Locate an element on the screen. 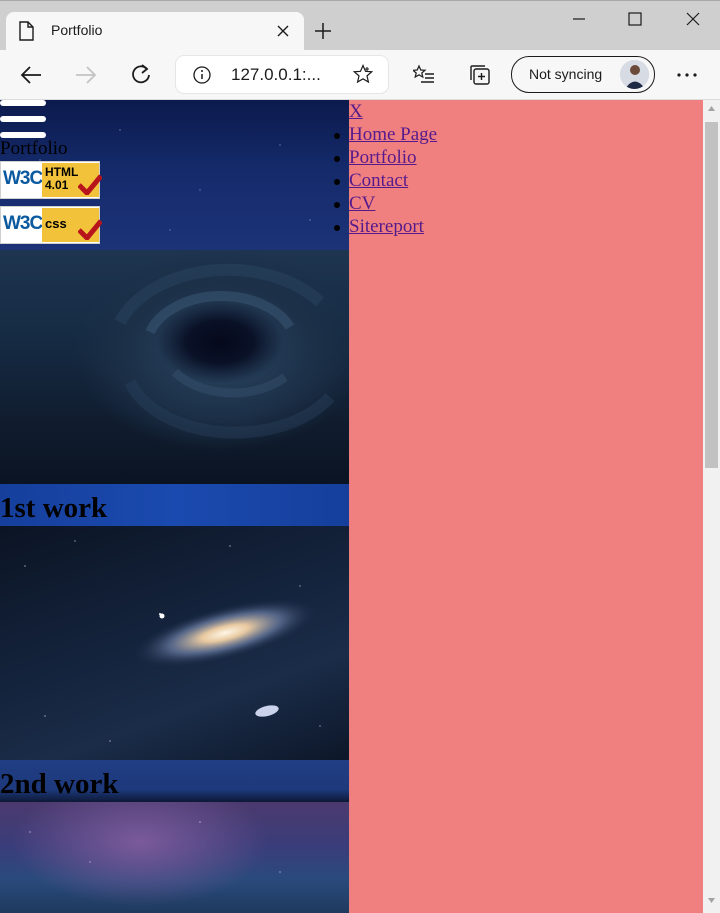  html-version: HTML 4.01 is located at coordinates (62, 178).